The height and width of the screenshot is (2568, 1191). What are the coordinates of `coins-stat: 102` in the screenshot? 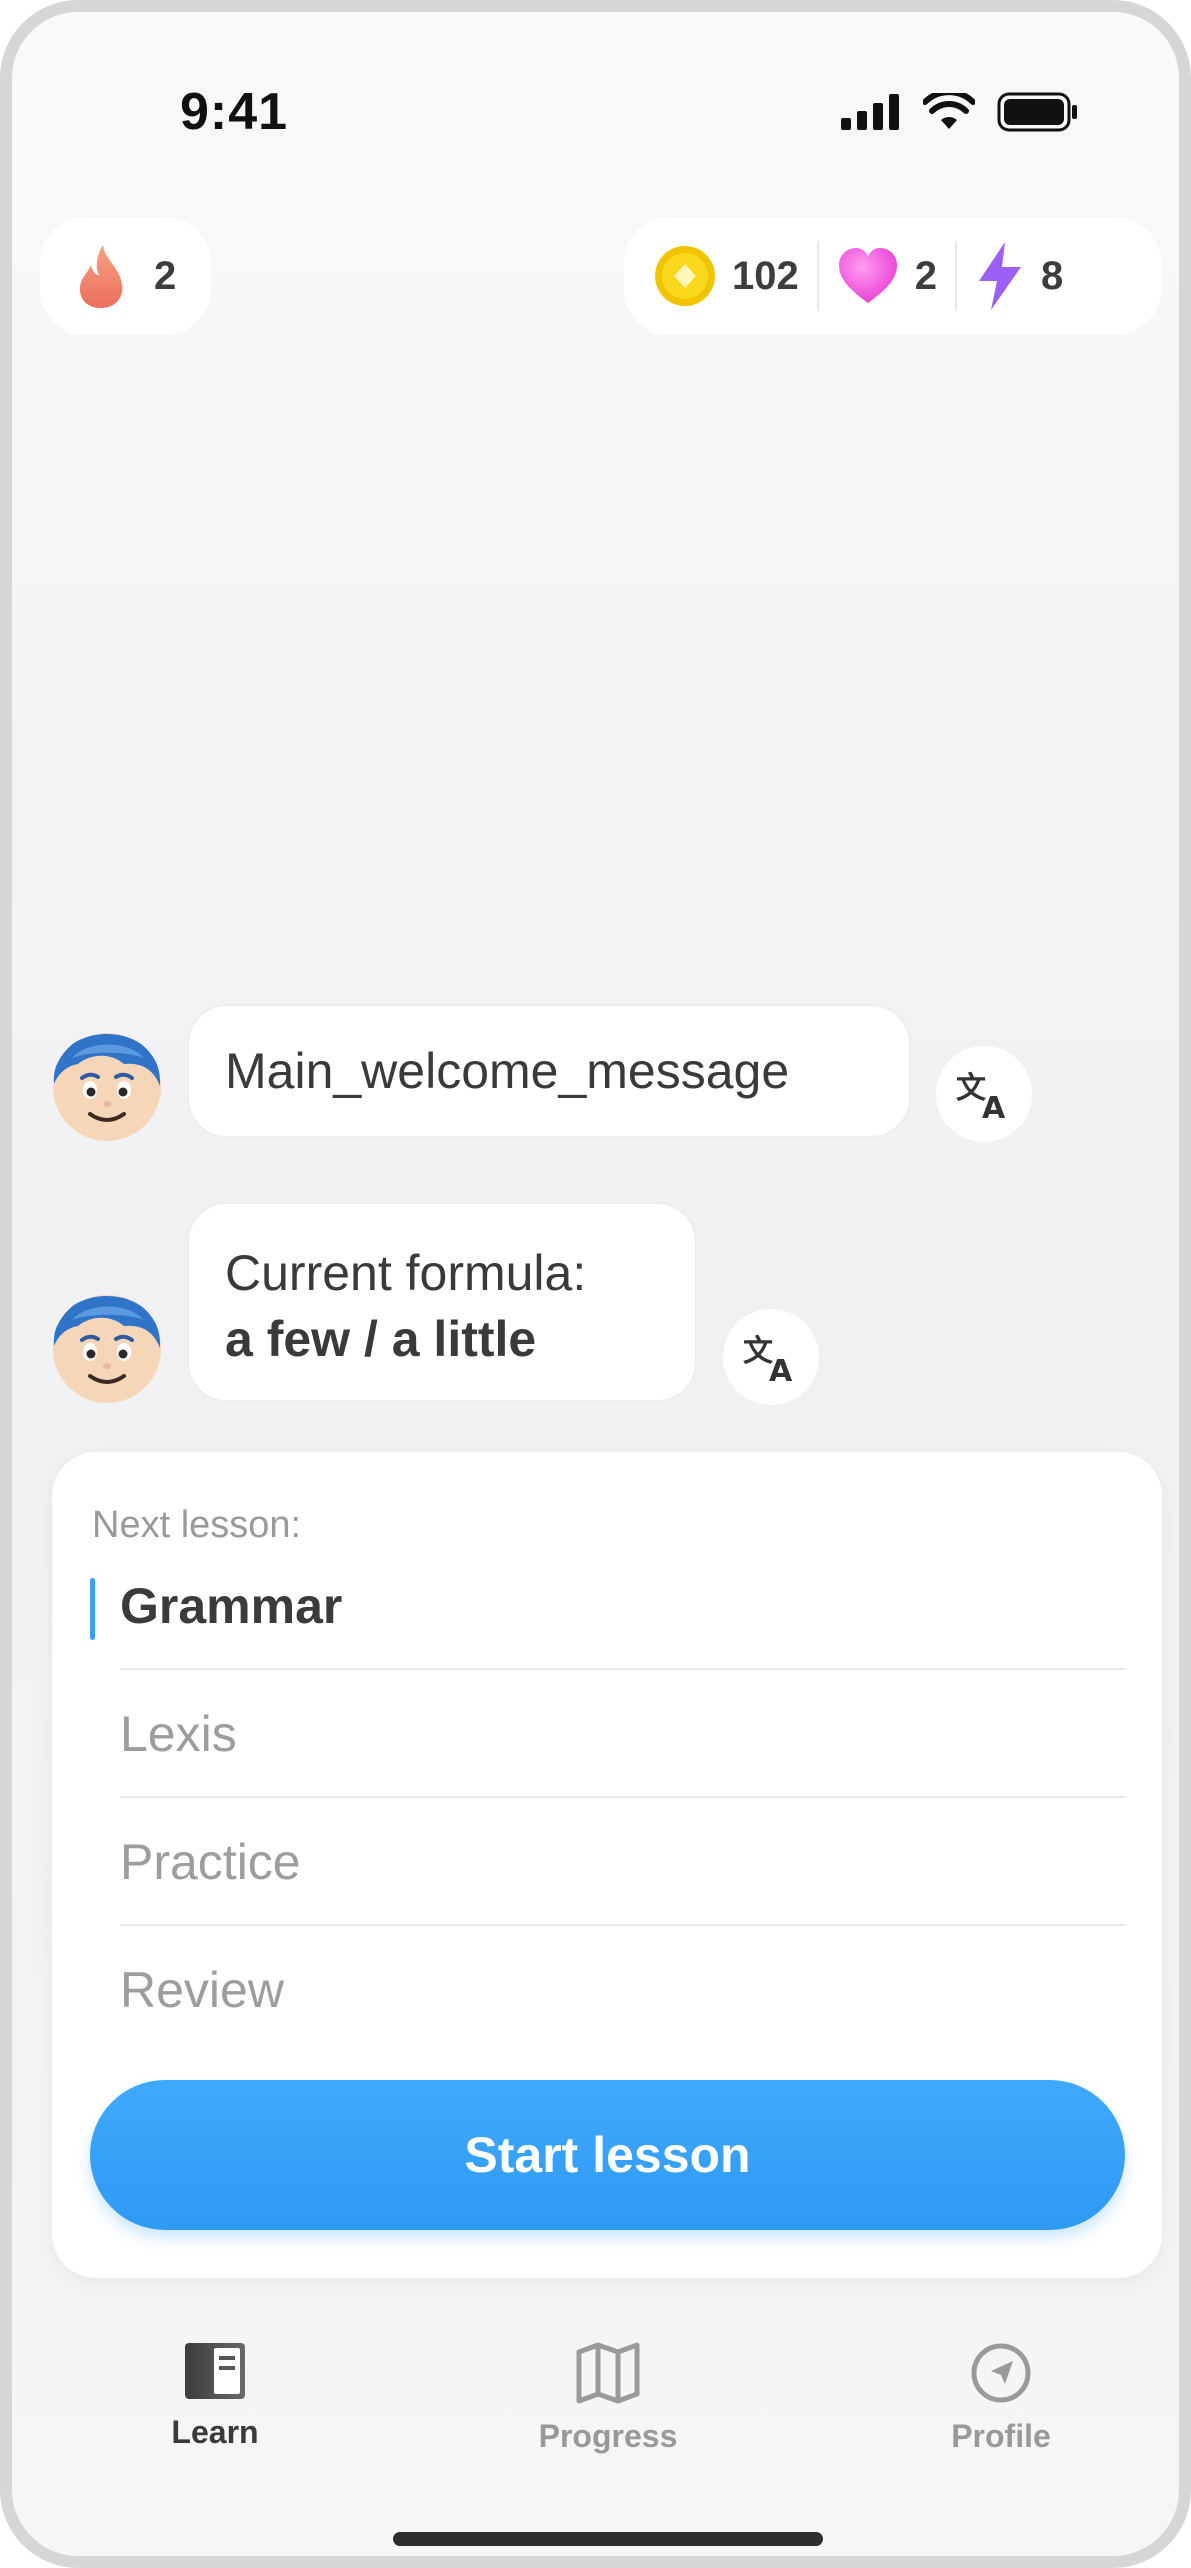 It's located at (726, 276).